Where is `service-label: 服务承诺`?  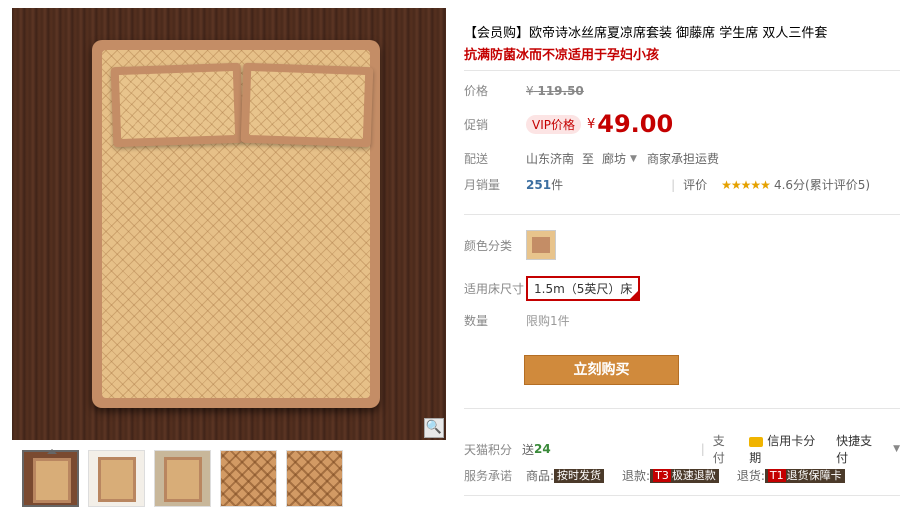
service-label: 服务承诺 is located at coordinates (488, 476).